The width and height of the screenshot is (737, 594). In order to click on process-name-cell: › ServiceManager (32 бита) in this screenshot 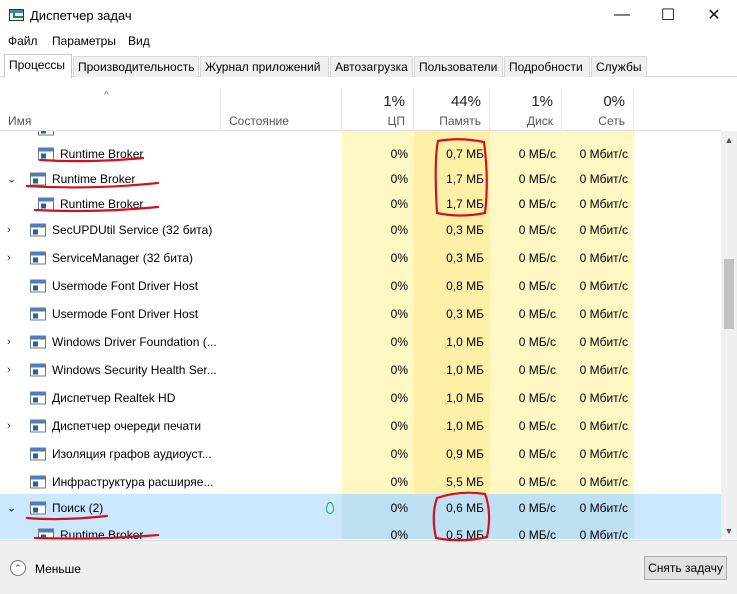, I will do `click(171, 258)`.